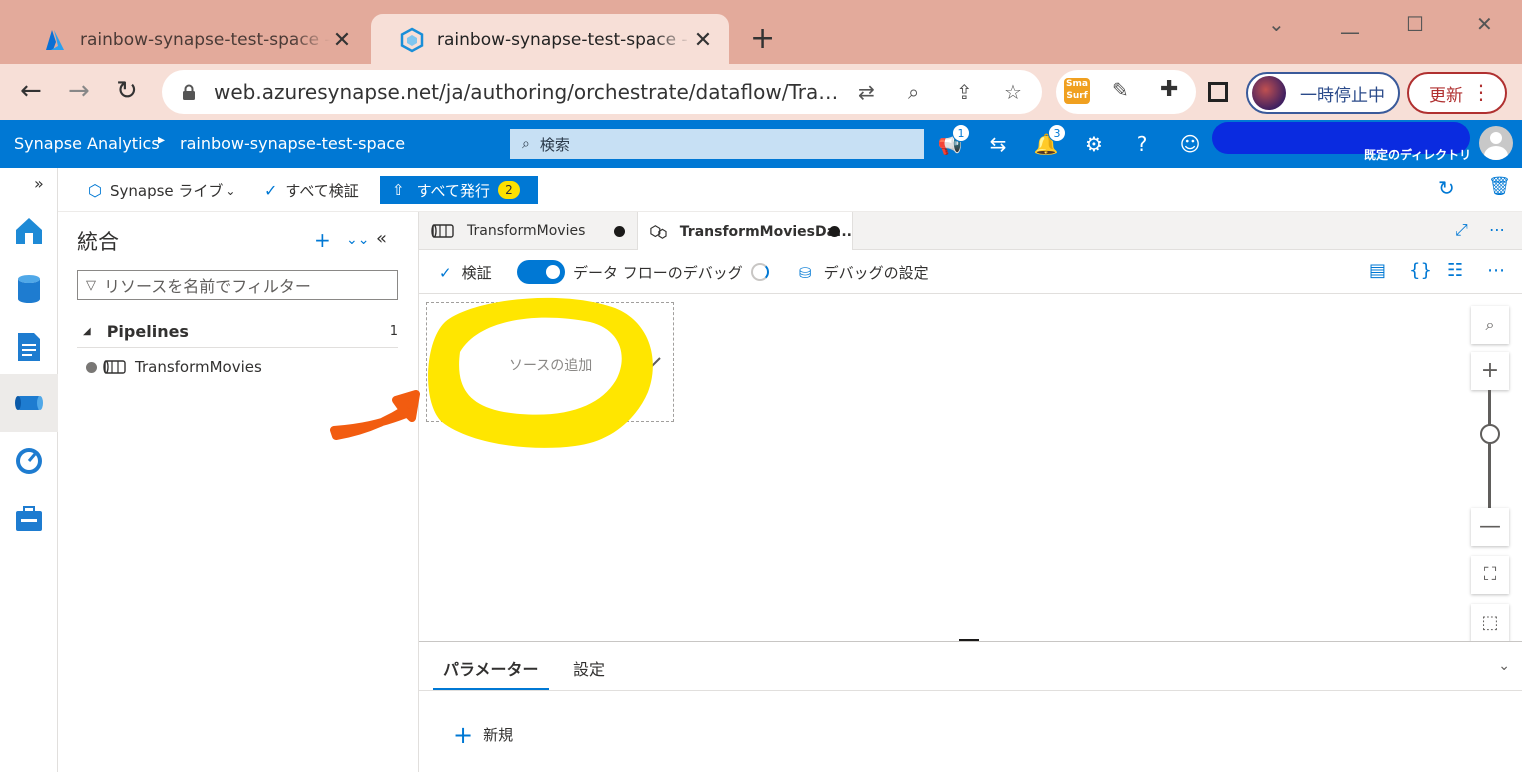 This screenshot has width=1522, height=772. Describe the element at coordinates (1461, 230) in the screenshot. I see `maximize-editor-icon: ⤢` at that location.